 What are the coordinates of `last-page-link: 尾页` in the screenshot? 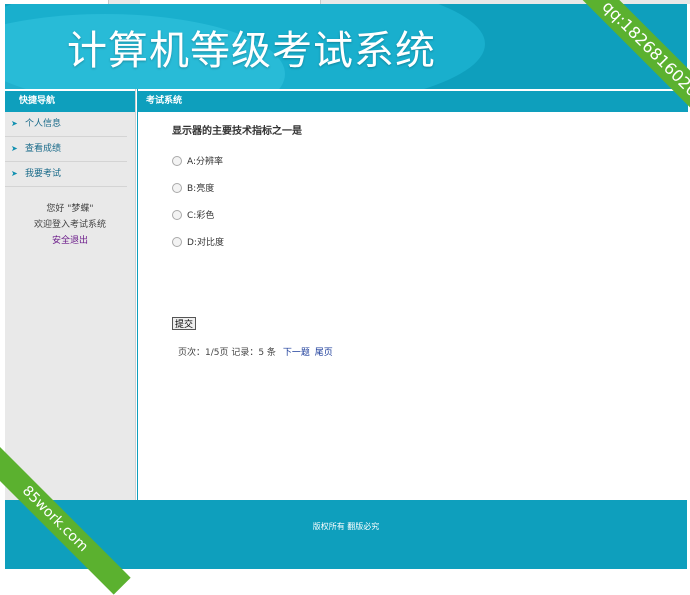 It's located at (324, 353).